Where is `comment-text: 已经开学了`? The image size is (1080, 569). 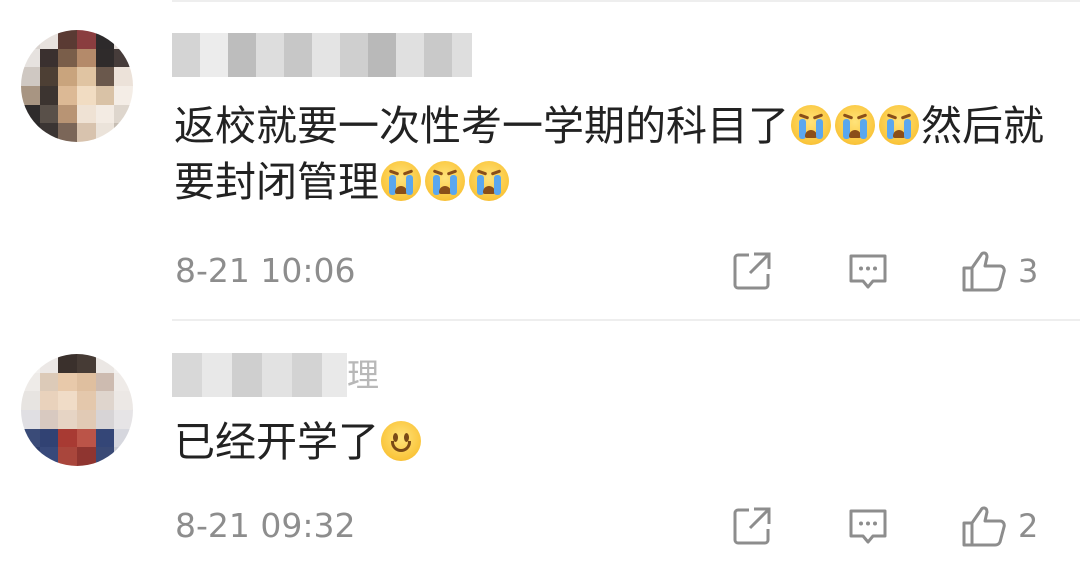
comment-text: 已经开学了 is located at coordinates (614, 442).